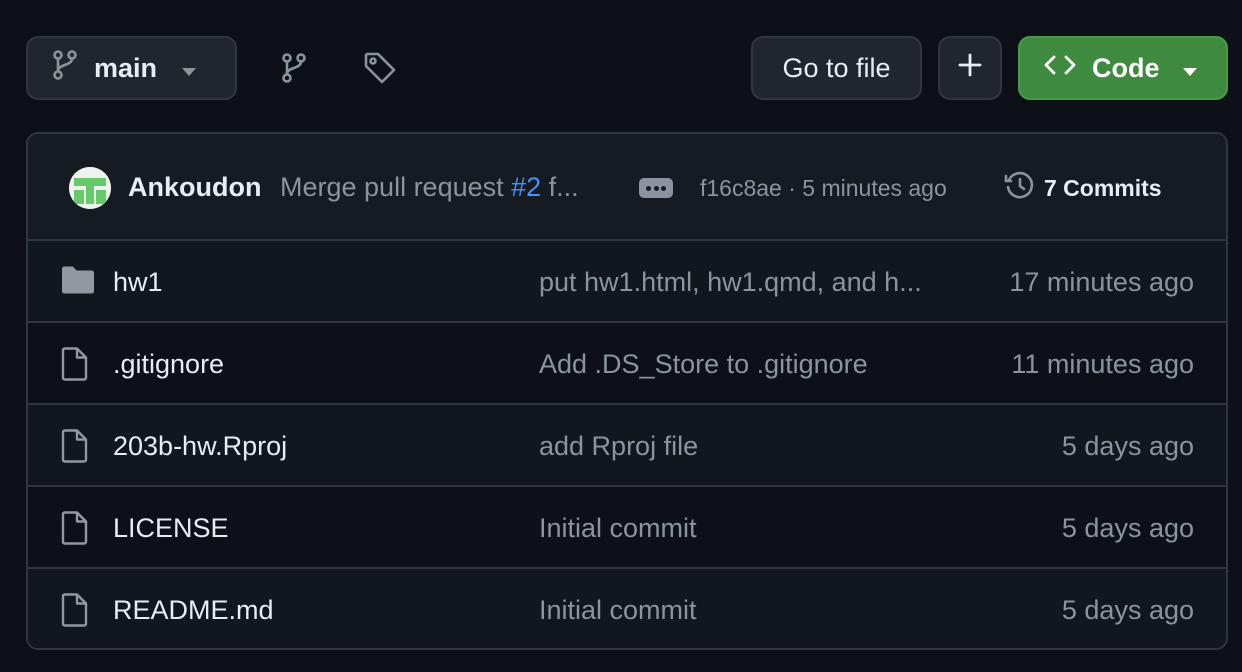 This screenshot has height=672, width=1242. I want to click on commit-history-link: 7 Commits, so click(1083, 188).